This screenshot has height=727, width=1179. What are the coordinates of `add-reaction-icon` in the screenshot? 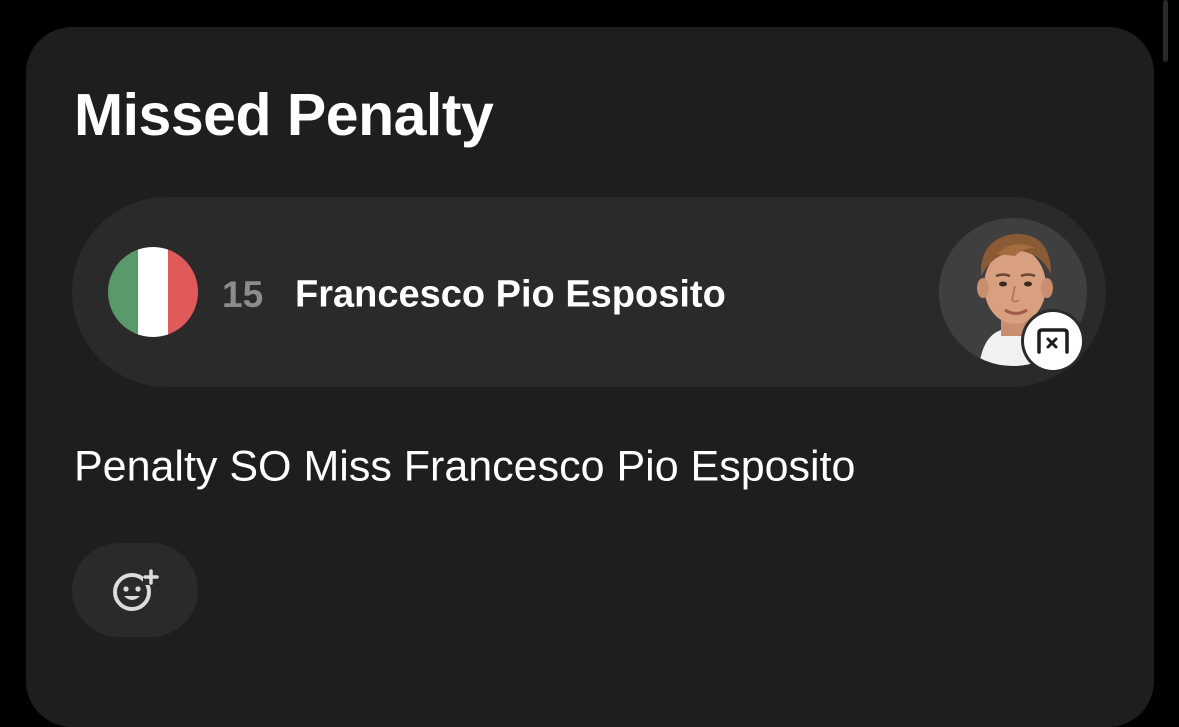 It's located at (136, 590).